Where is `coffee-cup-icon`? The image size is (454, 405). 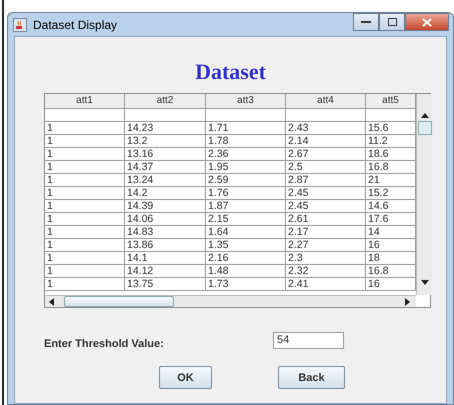
coffee-cup-icon is located at coordinates (20, 25).